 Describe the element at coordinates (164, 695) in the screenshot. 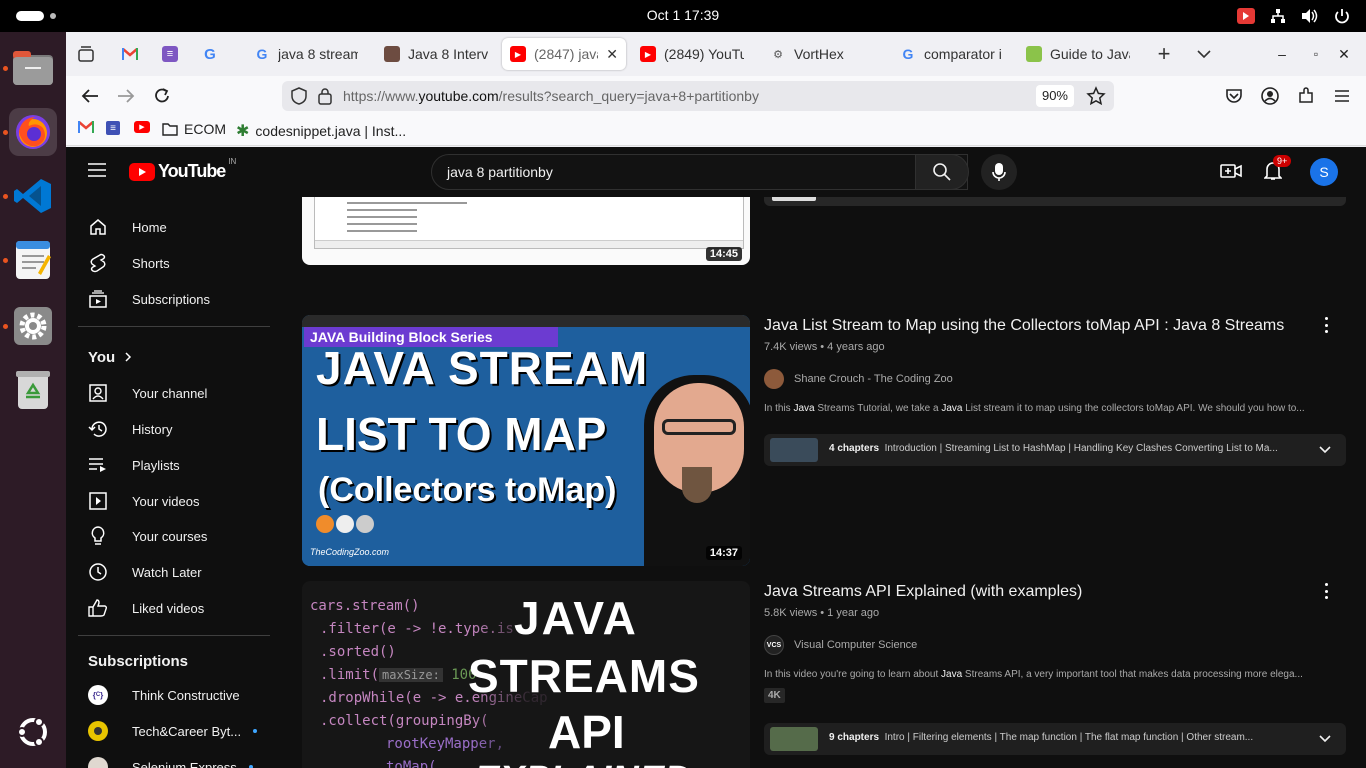

I see `sidebar-sub-think-constructive: {C} Think Constructive` at that location.